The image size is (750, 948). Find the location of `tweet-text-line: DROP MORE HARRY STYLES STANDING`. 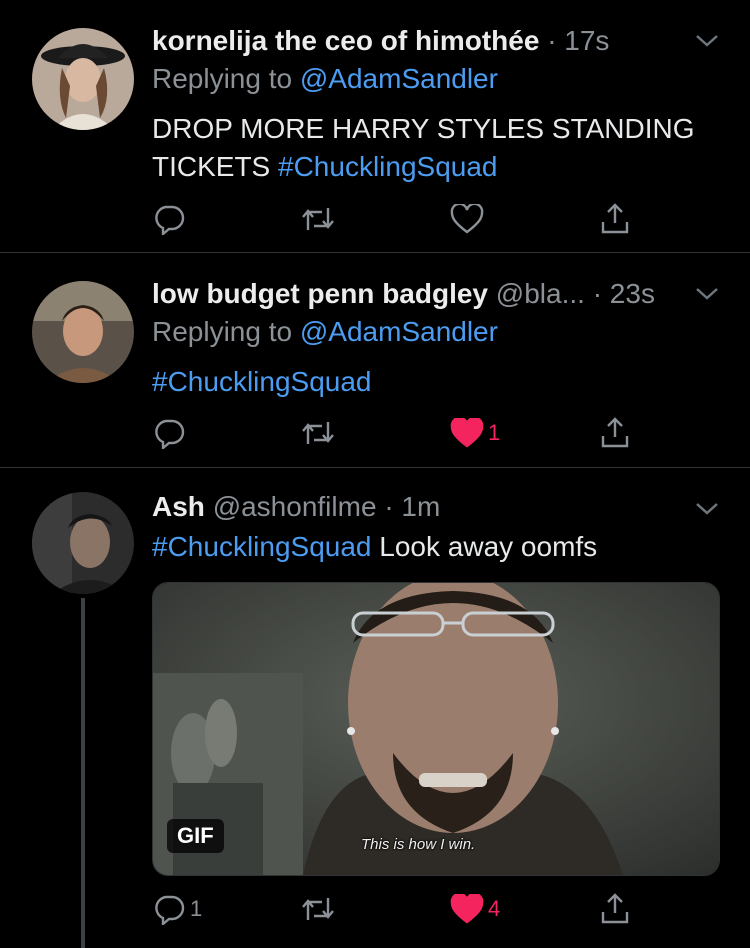

tweet-text-line: DROP MORE HARRY STYLES STANDING is located at coordinates (423, 128).